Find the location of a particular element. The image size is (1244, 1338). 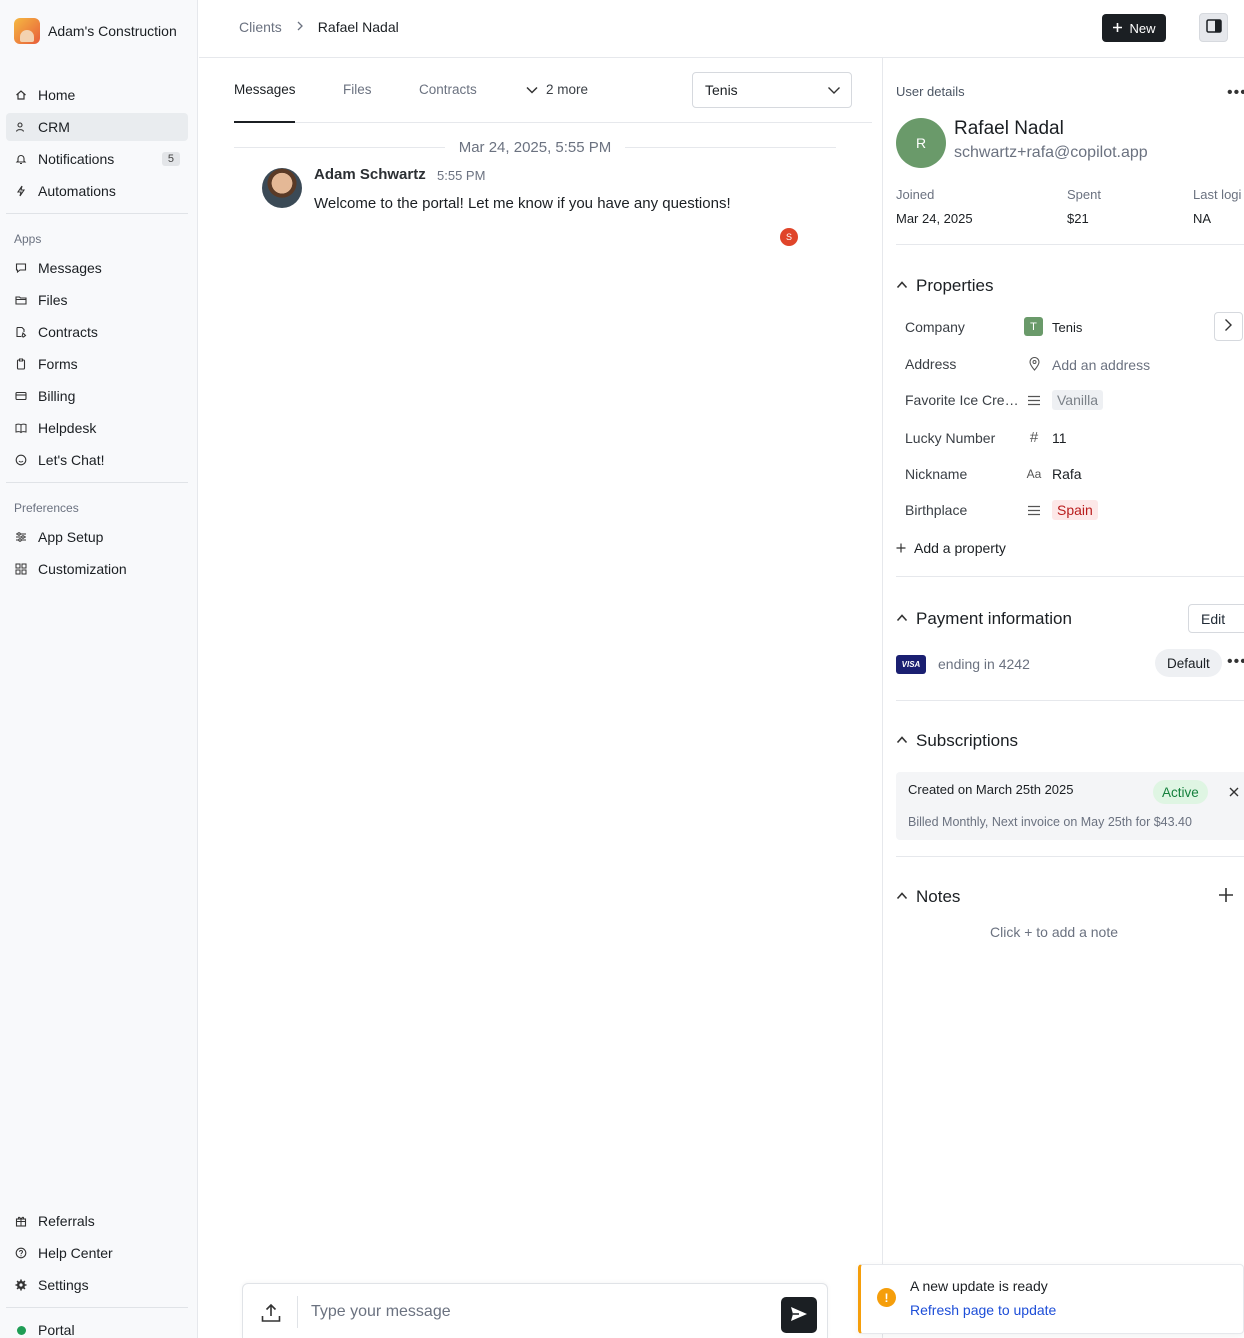

brand: Adam's Construction is located at coordinates (95, 31).